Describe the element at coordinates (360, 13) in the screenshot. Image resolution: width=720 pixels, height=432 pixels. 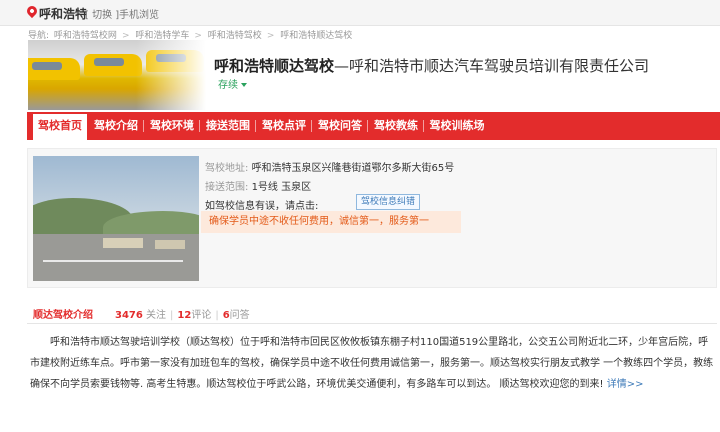
I see `top-bar: 呼和浩特 [ 切换 ] 手机浏览` at that location.